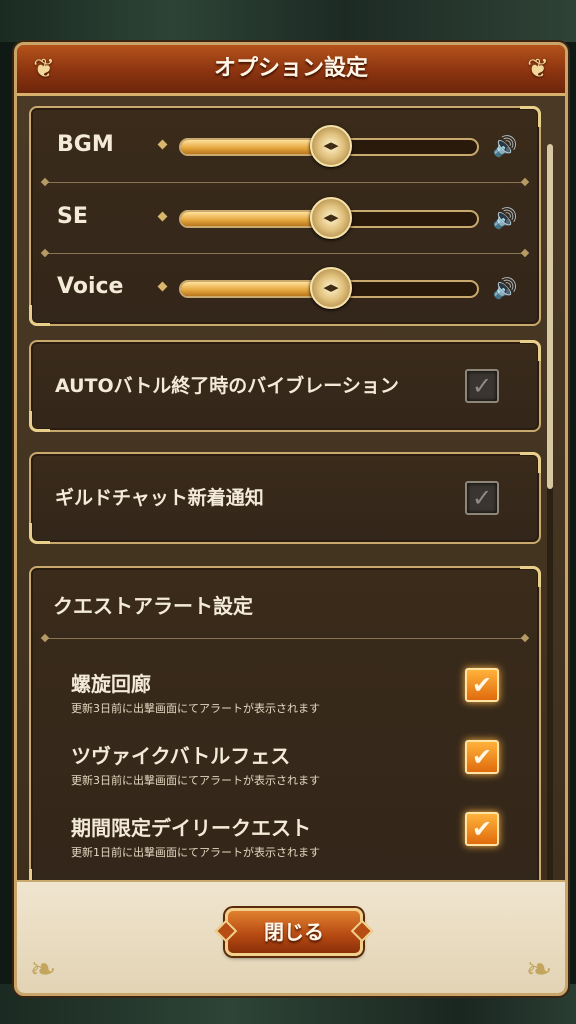 The height and width of the screenshot is (1024, 576). Describe the element at coordinates (285, 638) in the screenshot. I see `divider` at that location.